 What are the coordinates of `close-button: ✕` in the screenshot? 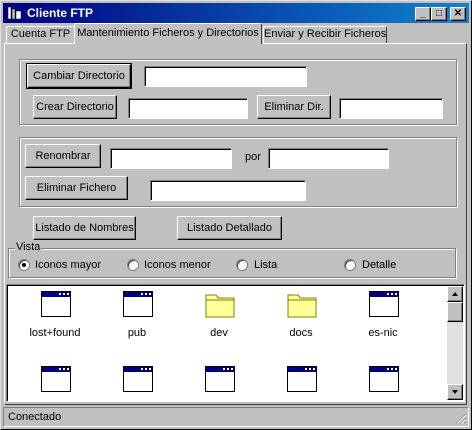 It's located at (458, 14).